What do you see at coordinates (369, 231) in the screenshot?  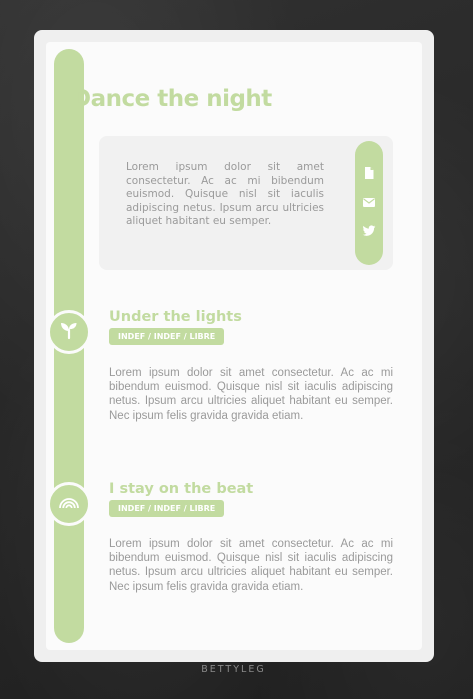 I see `twitter-icon` at bounding box center [369, 231].